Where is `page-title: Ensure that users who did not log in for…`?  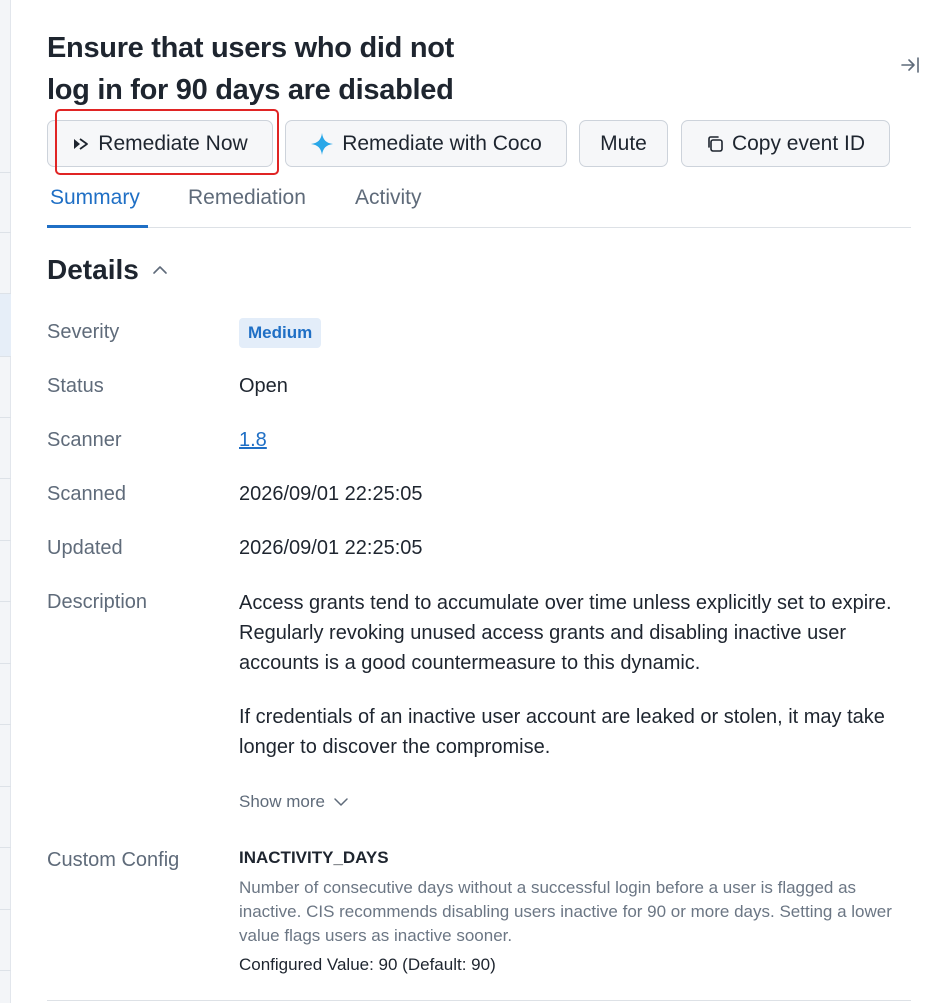
page-title: Ensure that users who did not log in for… is located at coordinates (251, 69).